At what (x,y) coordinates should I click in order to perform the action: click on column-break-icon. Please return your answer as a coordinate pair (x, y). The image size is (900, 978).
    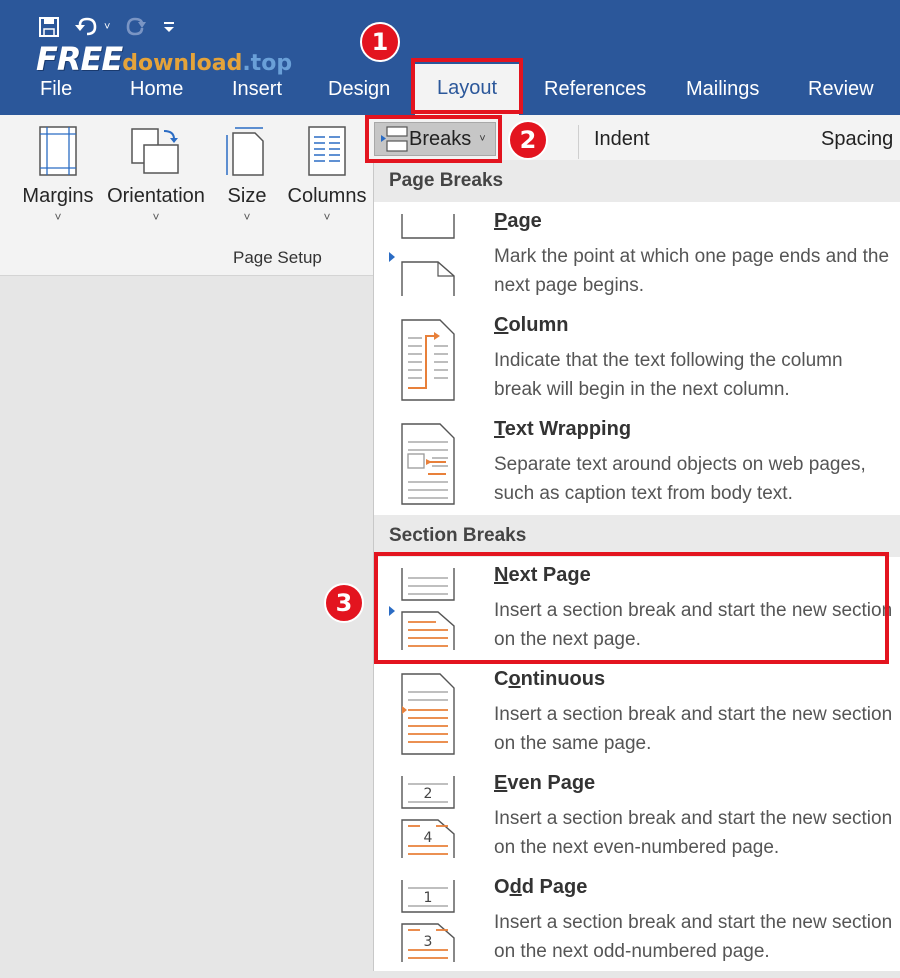
    Looking at the image, I should click on (428, 360).